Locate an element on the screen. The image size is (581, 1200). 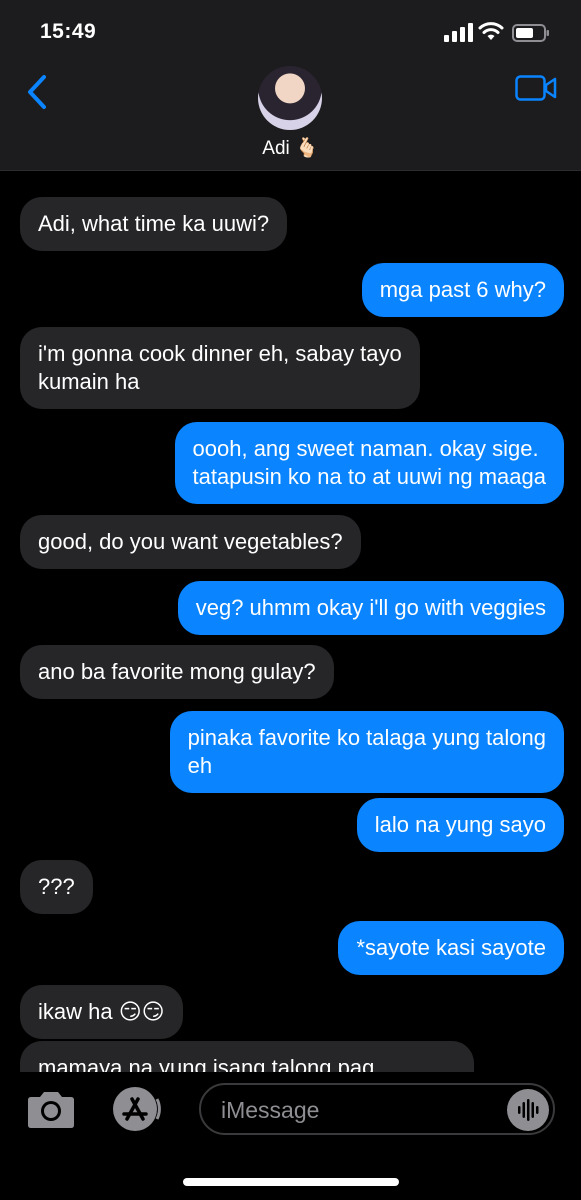
message-incoming: mamaya na yung isang talong pag is located at coordinates (247, 1056).